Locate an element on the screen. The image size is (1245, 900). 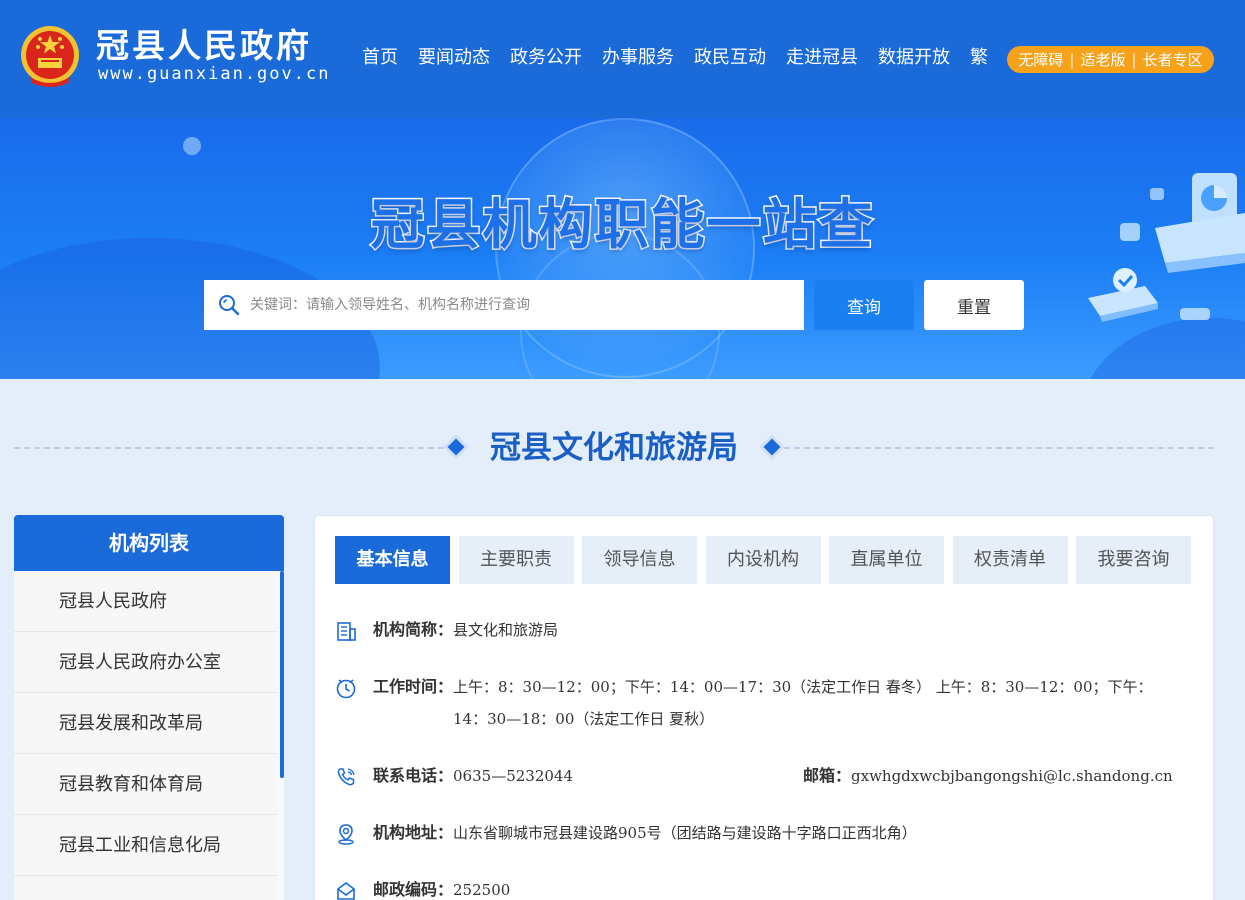
envelope-icon is located at coordinates (346, 891).